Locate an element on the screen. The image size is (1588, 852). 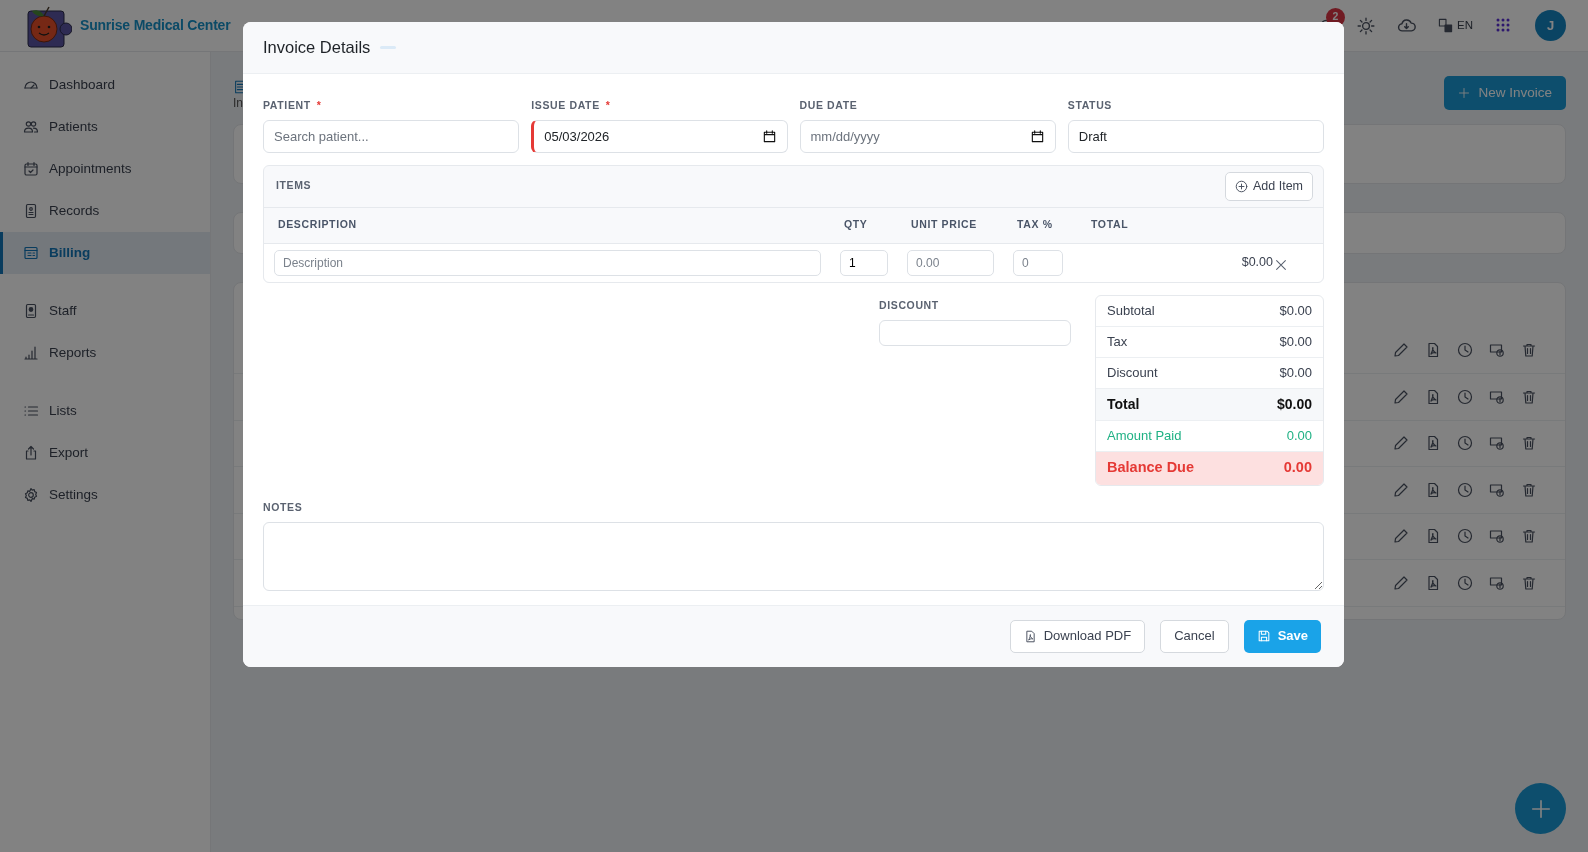
discount-field is located at coordinates (975, 332).